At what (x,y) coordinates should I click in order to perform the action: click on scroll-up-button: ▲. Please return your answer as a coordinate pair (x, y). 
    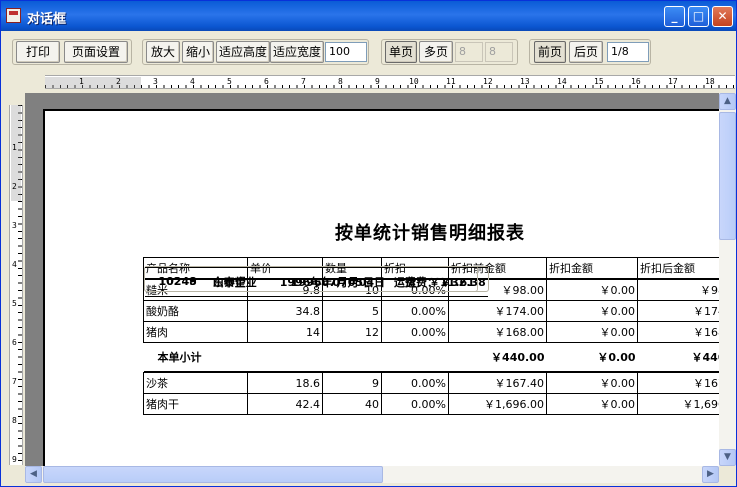
    Looking at the image, I should click on (727, 101).